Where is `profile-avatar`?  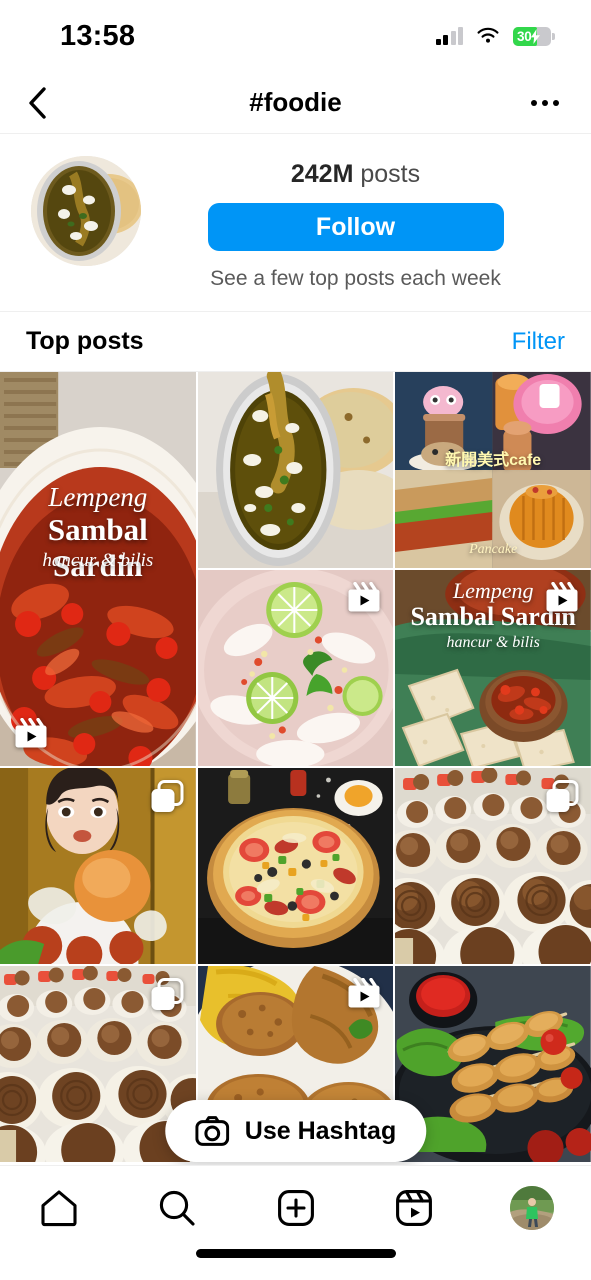 profile-avatar is located at coordinates (531, 1208).